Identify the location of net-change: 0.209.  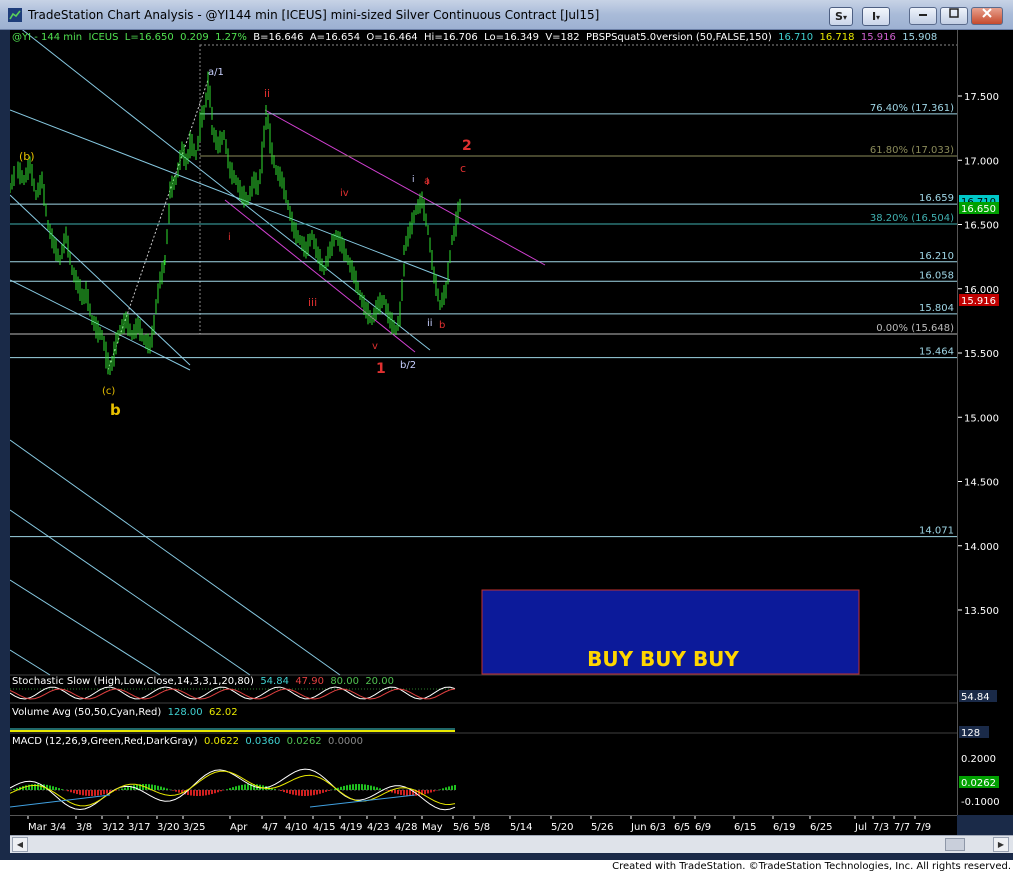
(194, 37).